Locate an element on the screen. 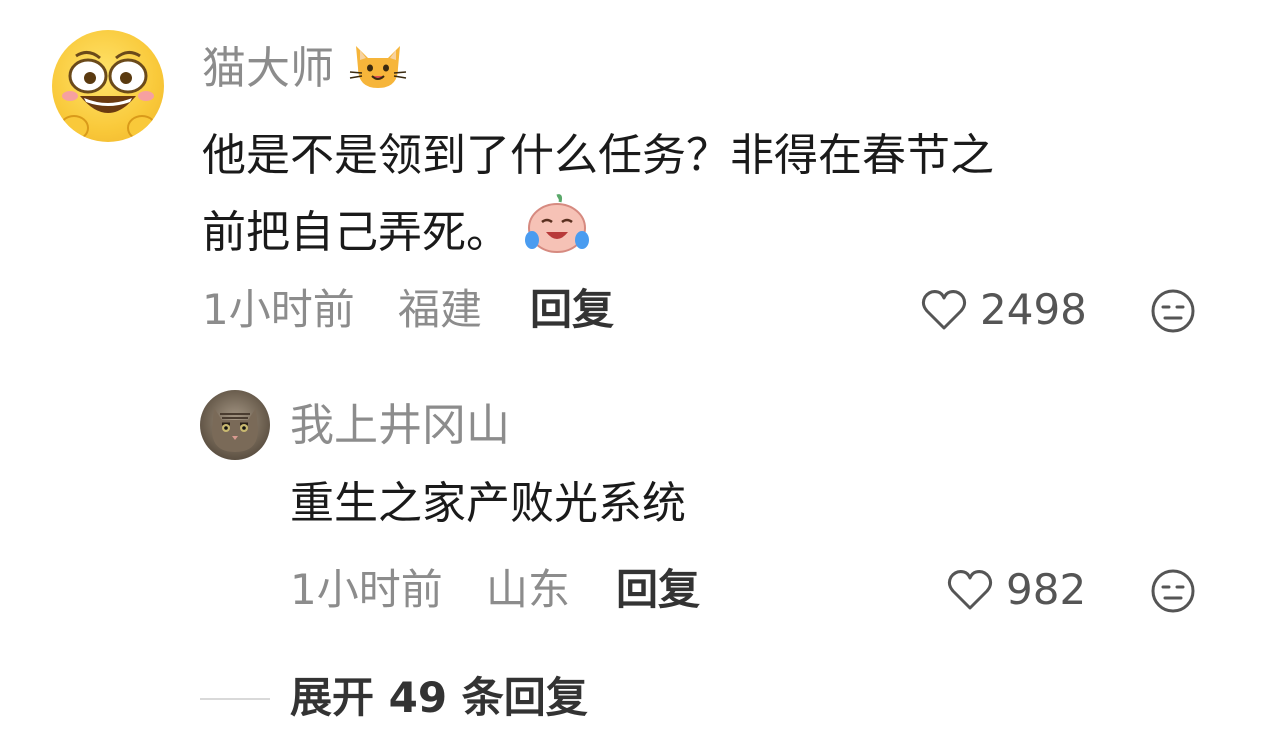  reply-location: 山东 is located at coordinates (528, 589).